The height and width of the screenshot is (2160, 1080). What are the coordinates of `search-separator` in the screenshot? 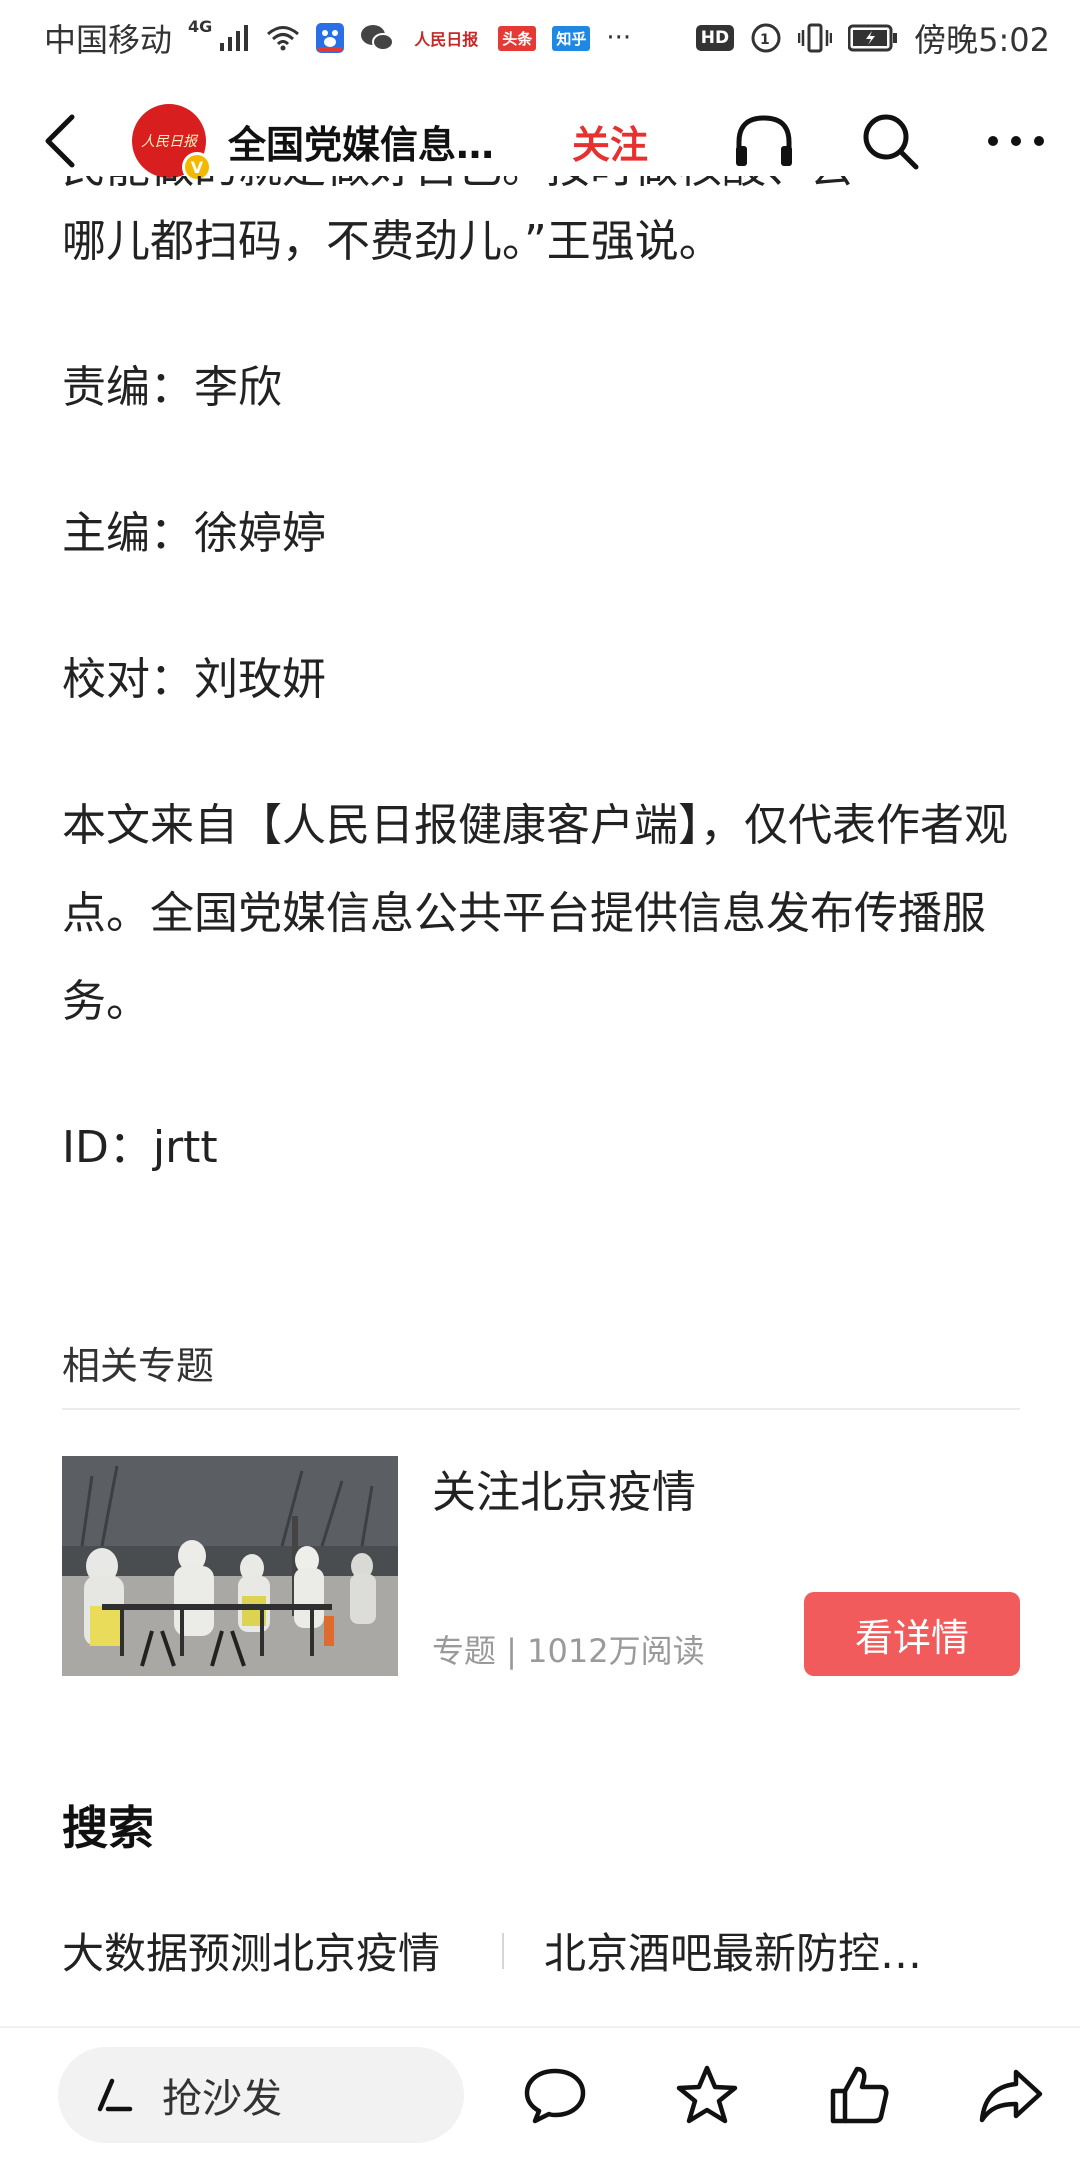 It's located at (503, 1950).